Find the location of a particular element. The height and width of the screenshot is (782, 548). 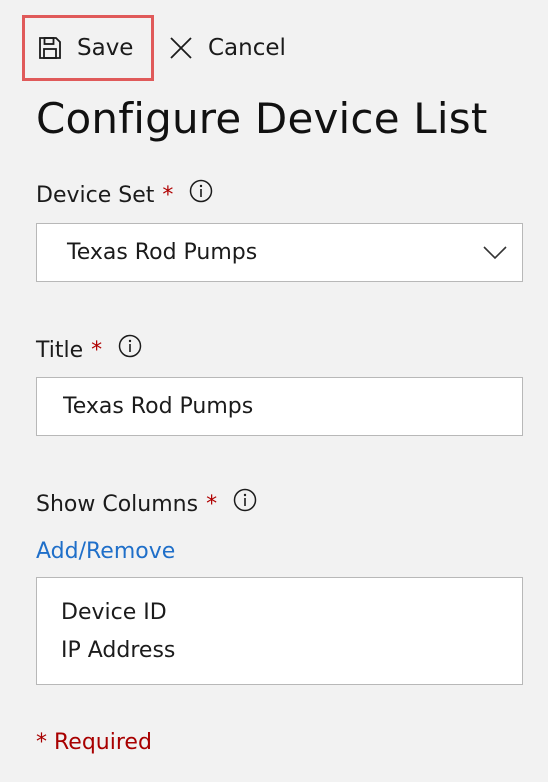

device-set-dropdown: Texas Rod Pumps is located at coordinates (279, 252).